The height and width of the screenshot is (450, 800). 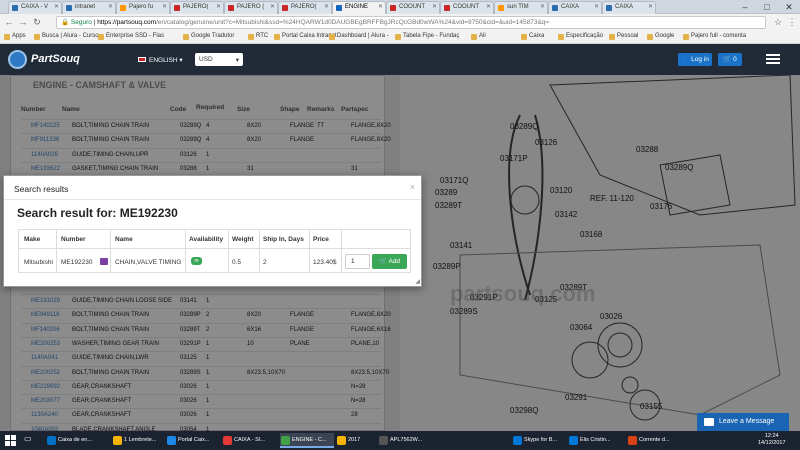 I want to click on bookmark-item: Tabela Fipe - Fundaç, so click(x=427, y=36).